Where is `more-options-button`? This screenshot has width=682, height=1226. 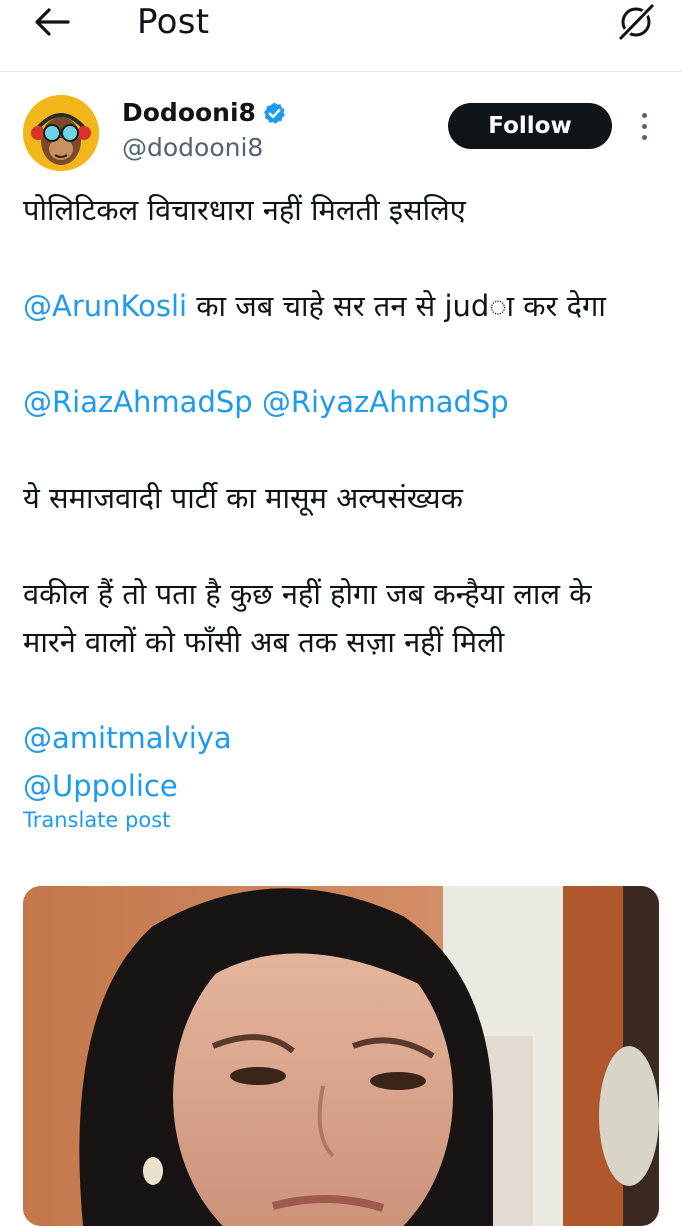
more-options-button is located at coordinates (644, 126).